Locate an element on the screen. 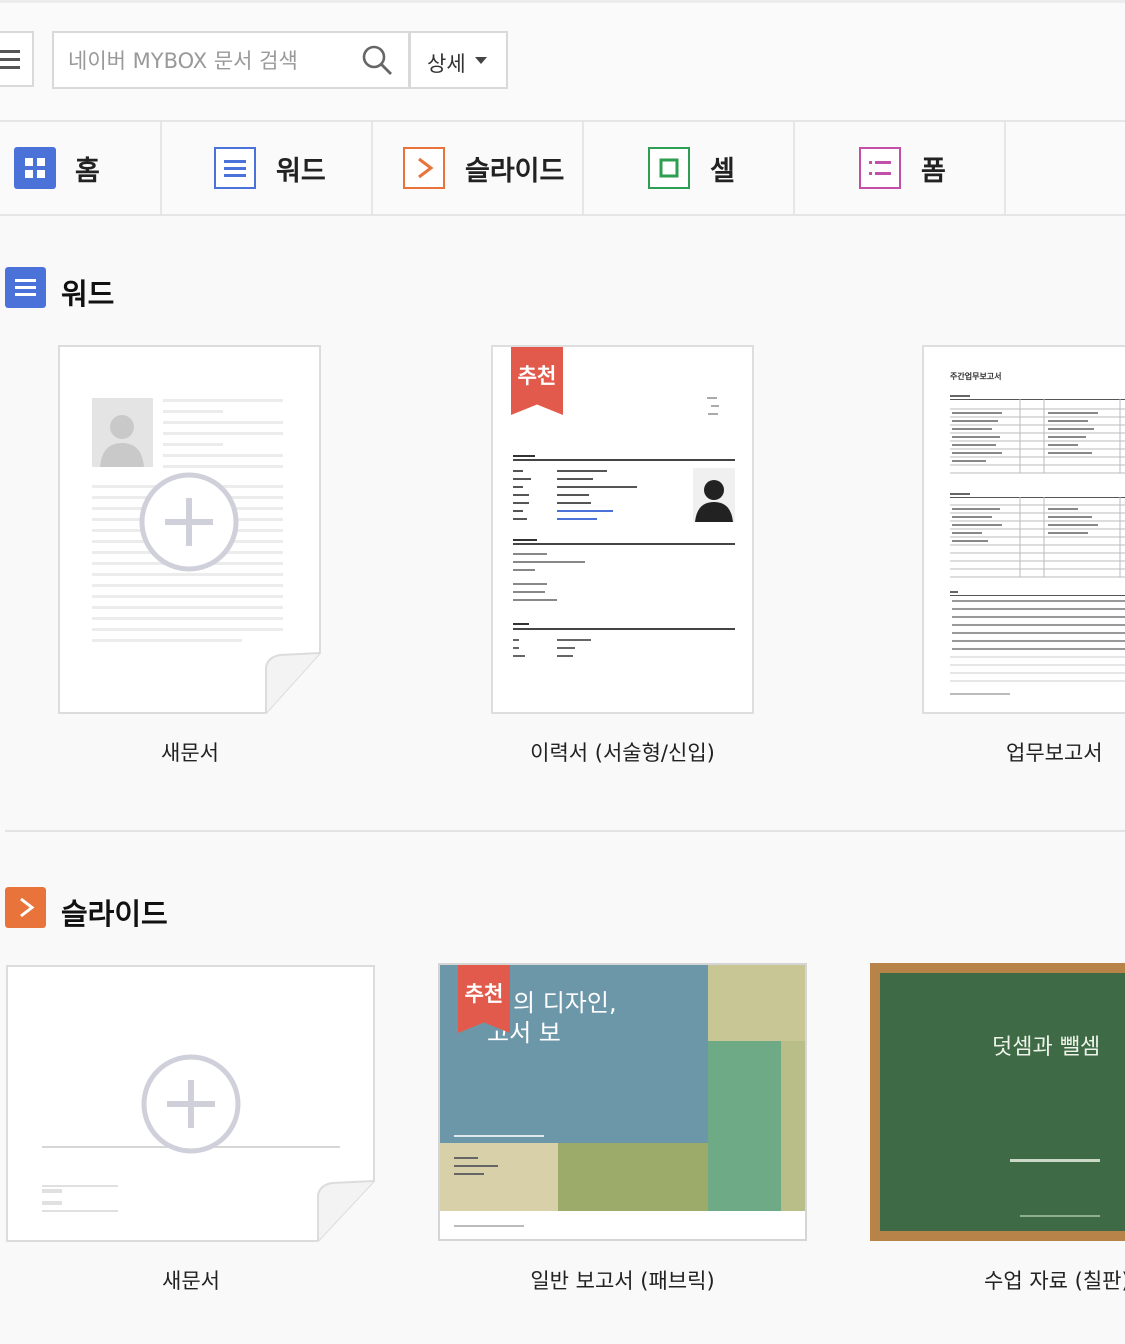 The height and width of the screenshot is (1344, 1125). word-new-document-caption: 새문서 is located at coordinates (190, 753).